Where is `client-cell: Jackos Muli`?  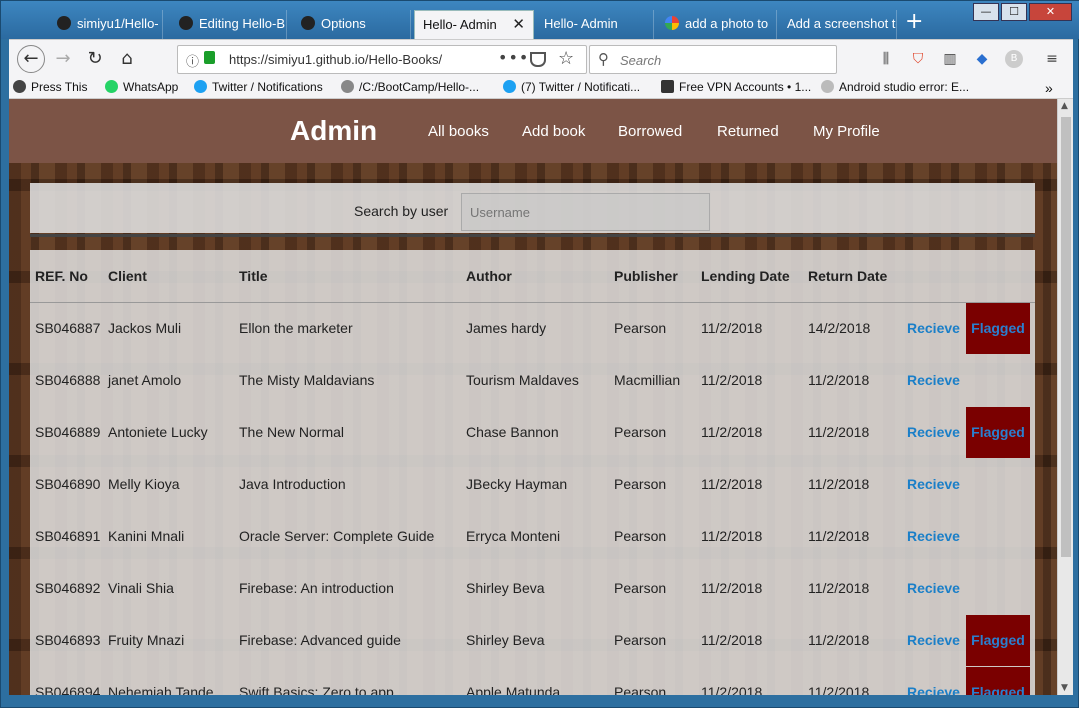
client-cell: Jackos Muli is located at coordinates (145, 328).